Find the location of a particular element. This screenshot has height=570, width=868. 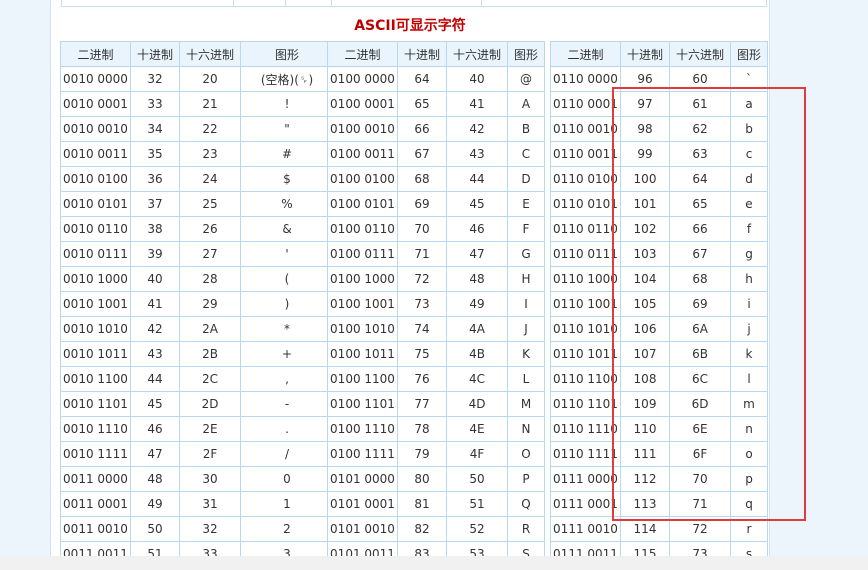

binary-cell: 0011 0001 is located at coordinates (95, 504).